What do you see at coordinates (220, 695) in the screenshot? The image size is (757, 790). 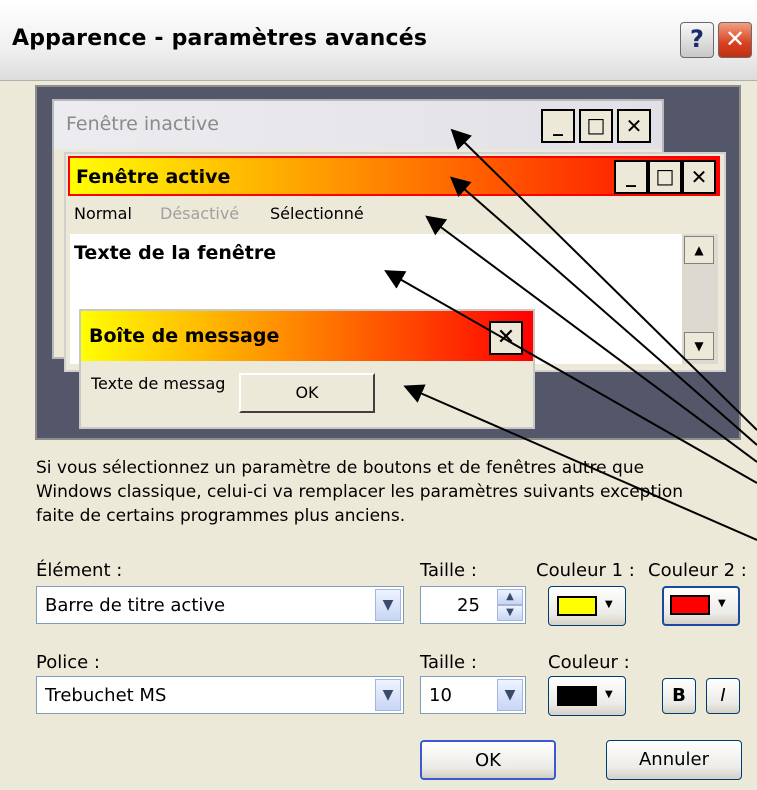 I see `font-select: Trebuchet MS ▼` at bounding box center [220, 695].